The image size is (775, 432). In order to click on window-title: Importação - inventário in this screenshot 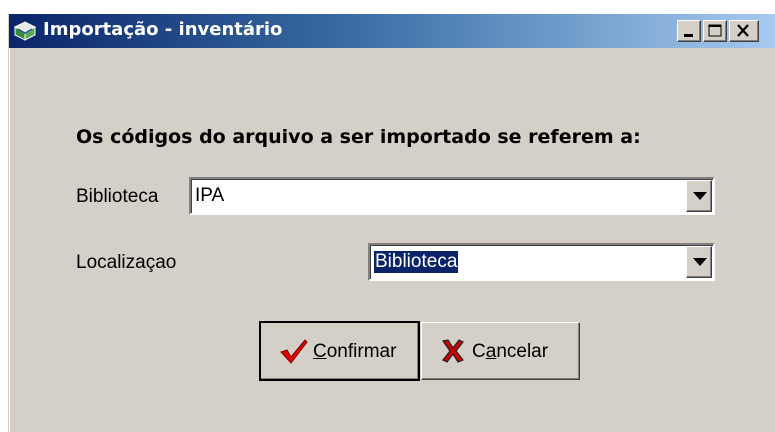, I will do `click(163, 29)`.